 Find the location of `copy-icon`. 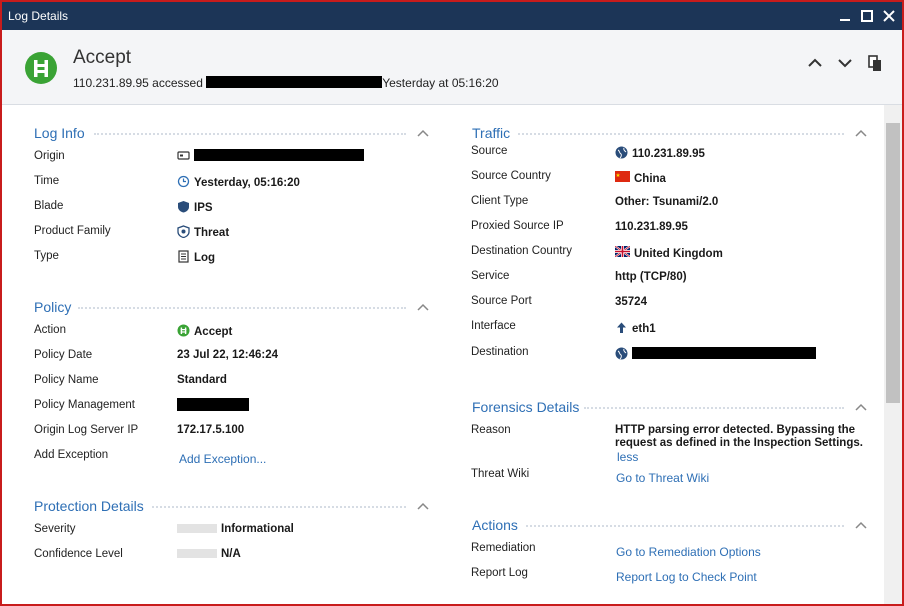

copy-icon is located at coordinates (875, 63).